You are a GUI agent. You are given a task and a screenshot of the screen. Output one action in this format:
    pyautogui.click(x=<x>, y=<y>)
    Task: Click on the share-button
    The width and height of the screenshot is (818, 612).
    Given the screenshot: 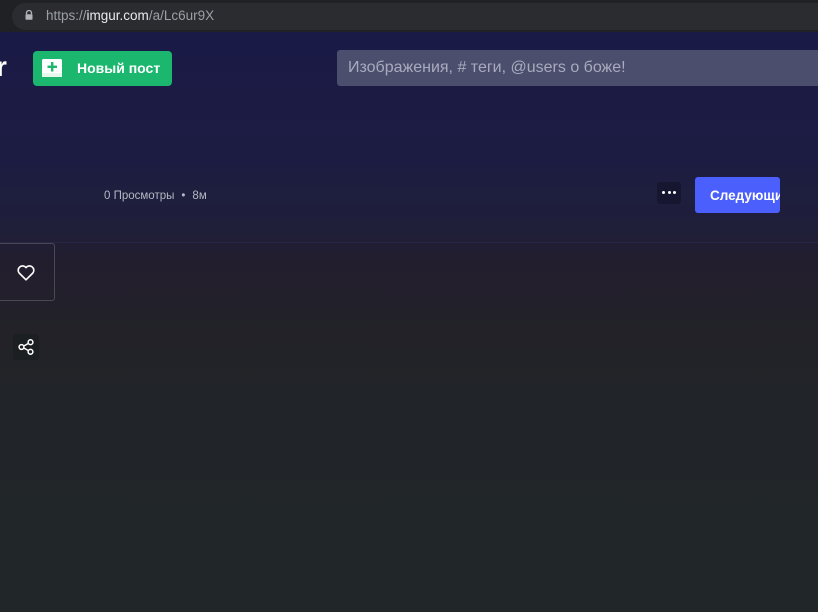 What is the action you would take?
    pyautogui.click(x=26, y=347)
    